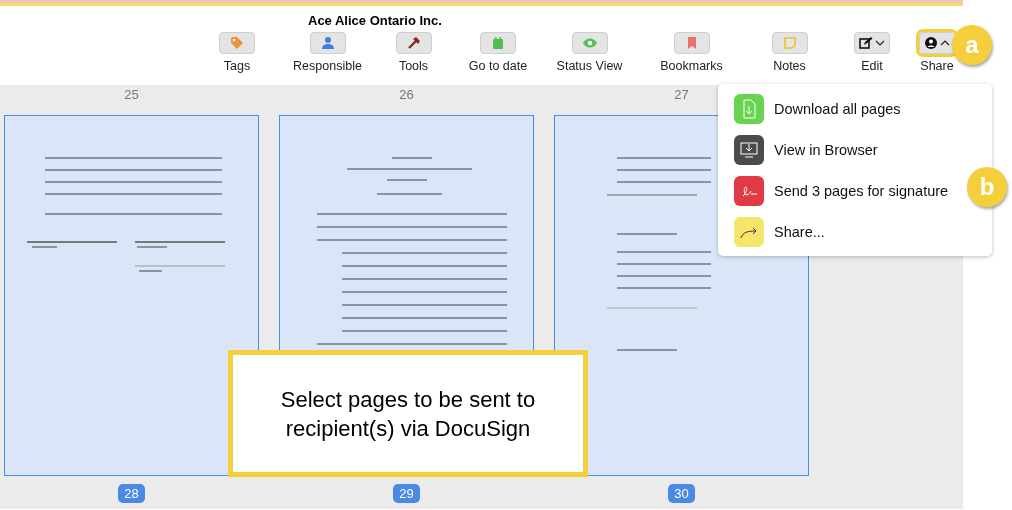  What do you see at coordinates (691, 43) in the screenshot?
I see `bookmark-icon` at bounding box center [691, 43].